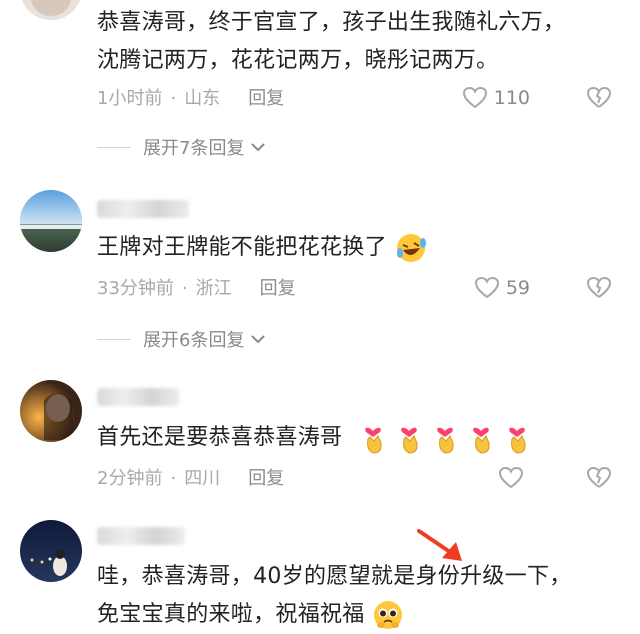  Describe the element at coordinates (194, 148) in the screenshot. I see `expand-label: 展开7条回复` at that location.